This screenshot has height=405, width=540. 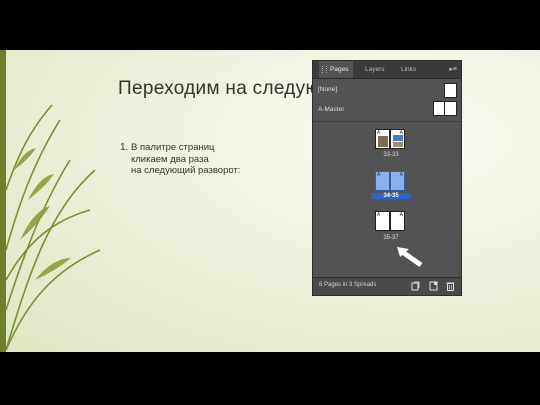 I want to click on master-none-thumbnail, so click(x=450, y=90).